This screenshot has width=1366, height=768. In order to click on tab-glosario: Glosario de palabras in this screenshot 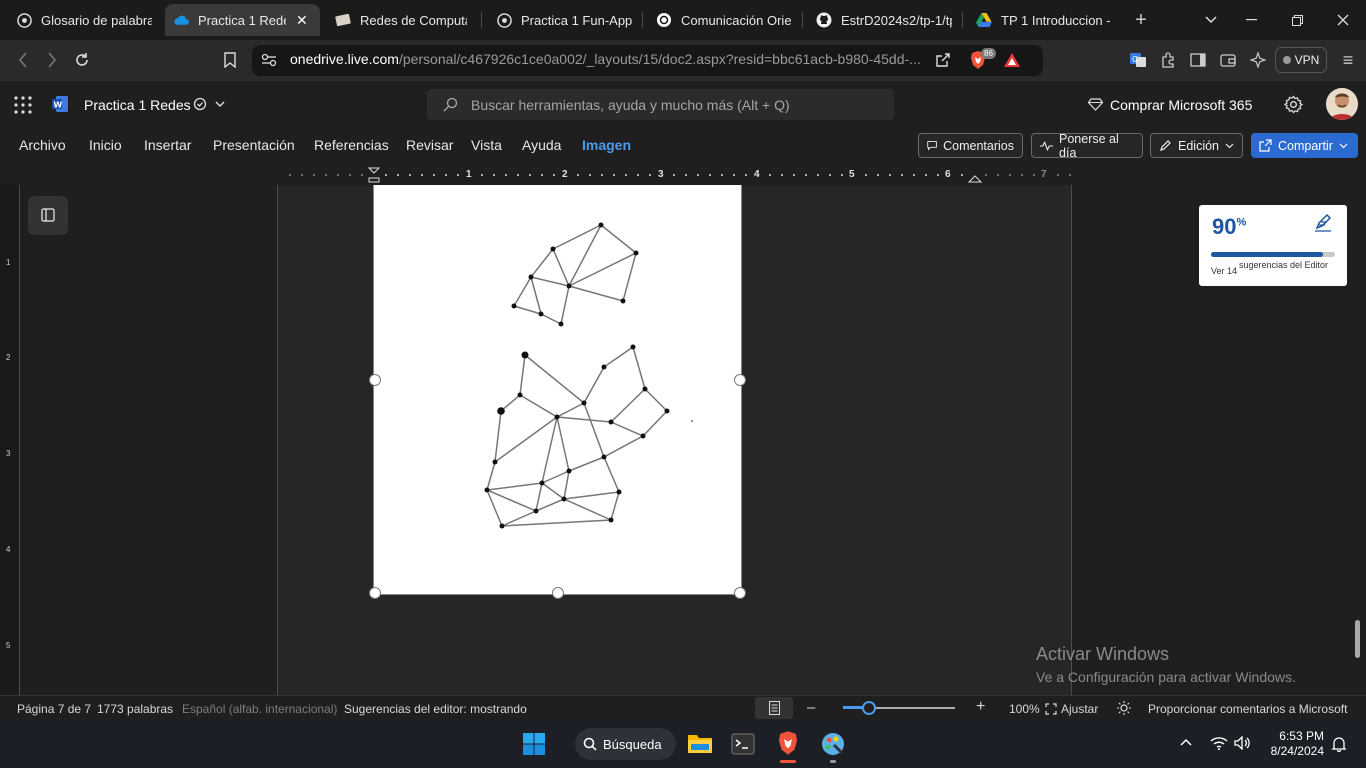, I will do `click(84, 20)`.